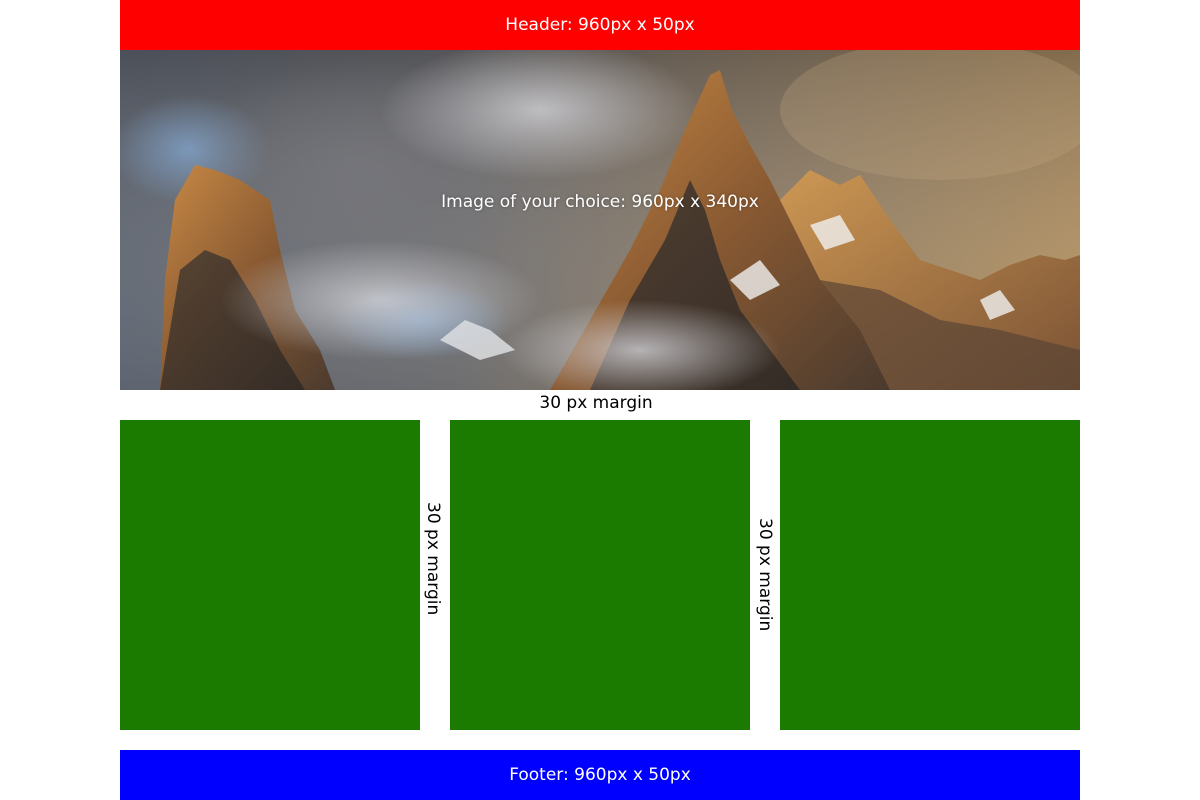 The width and height of the screenshot is (1200, 800). I want to click on header-label: Header: 960px x 50px, so click(600, 25).